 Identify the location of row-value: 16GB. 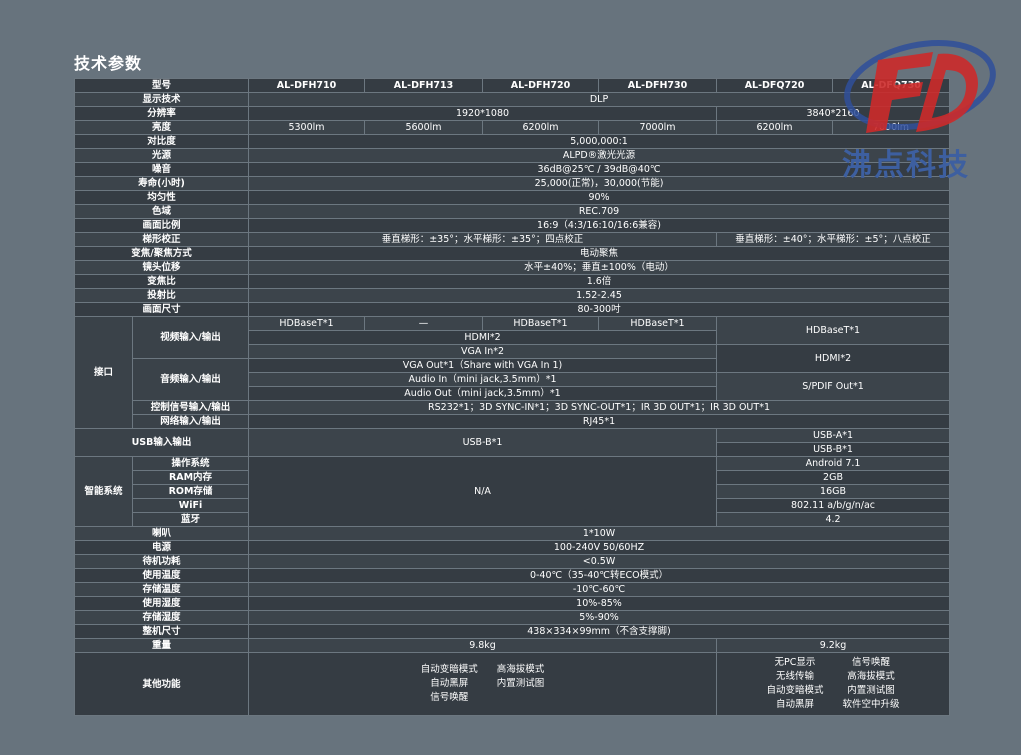
(833, 491).